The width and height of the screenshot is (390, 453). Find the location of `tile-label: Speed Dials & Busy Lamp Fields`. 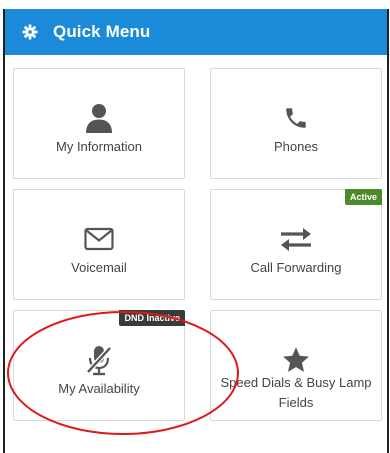

tile-label: Speed Dials & Busy Lamp Fields is located at coordinates (296, 392).